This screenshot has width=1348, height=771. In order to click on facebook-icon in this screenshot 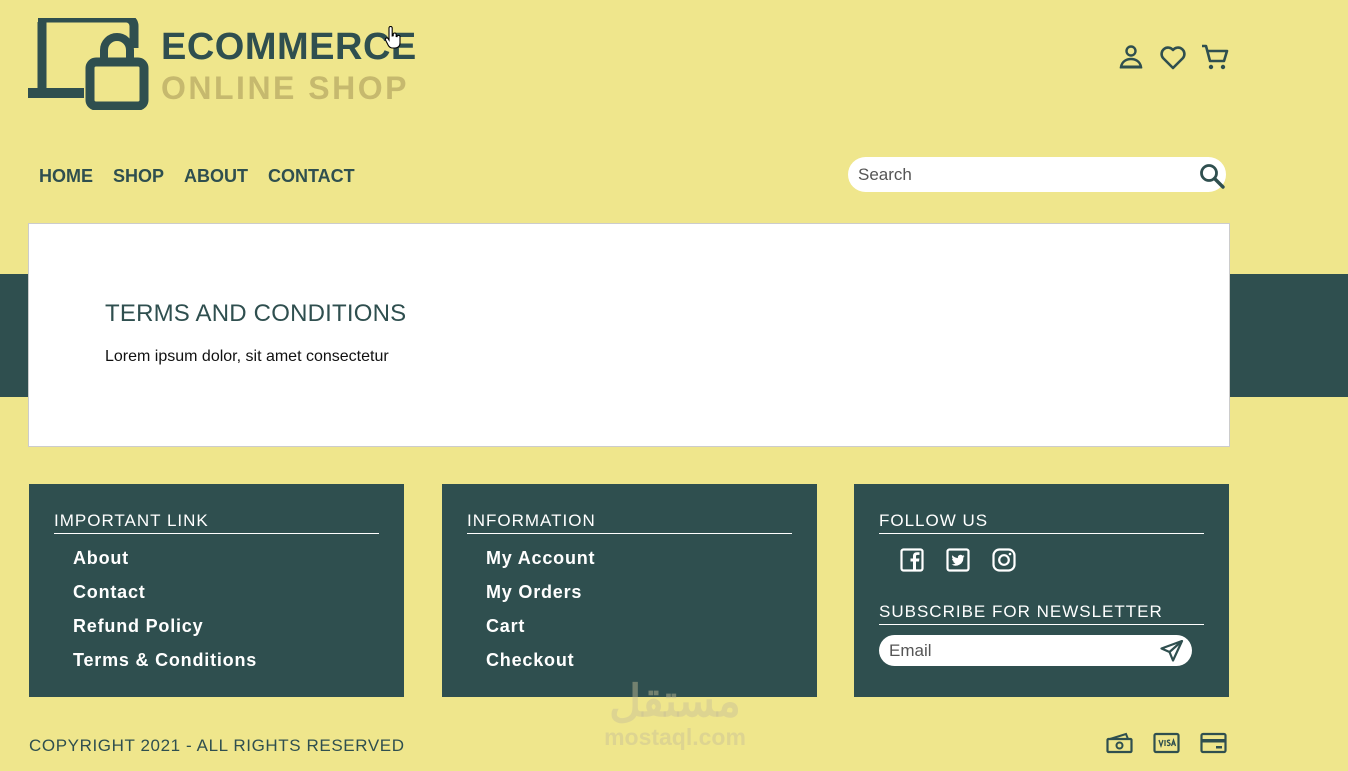, I will do `click(912, 560)`.